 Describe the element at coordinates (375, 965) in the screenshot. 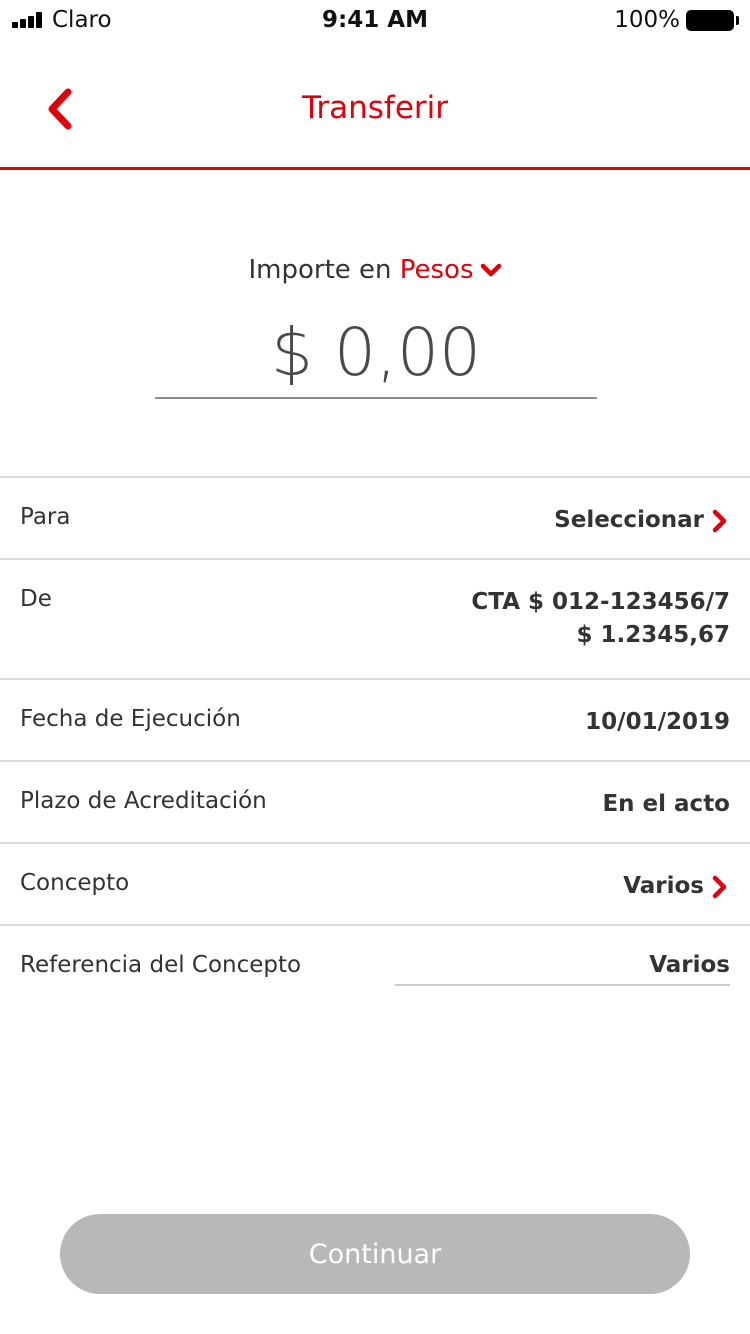

I see `row-referencia: Referencia del Concepto` at that location.